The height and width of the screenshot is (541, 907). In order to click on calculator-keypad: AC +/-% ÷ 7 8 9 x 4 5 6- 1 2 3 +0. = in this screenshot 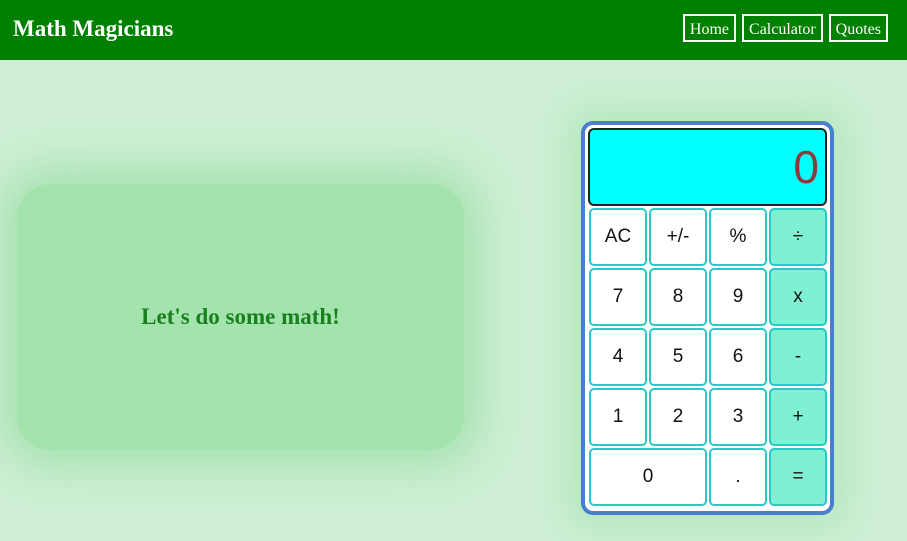, I will do `click(708, 357)`.